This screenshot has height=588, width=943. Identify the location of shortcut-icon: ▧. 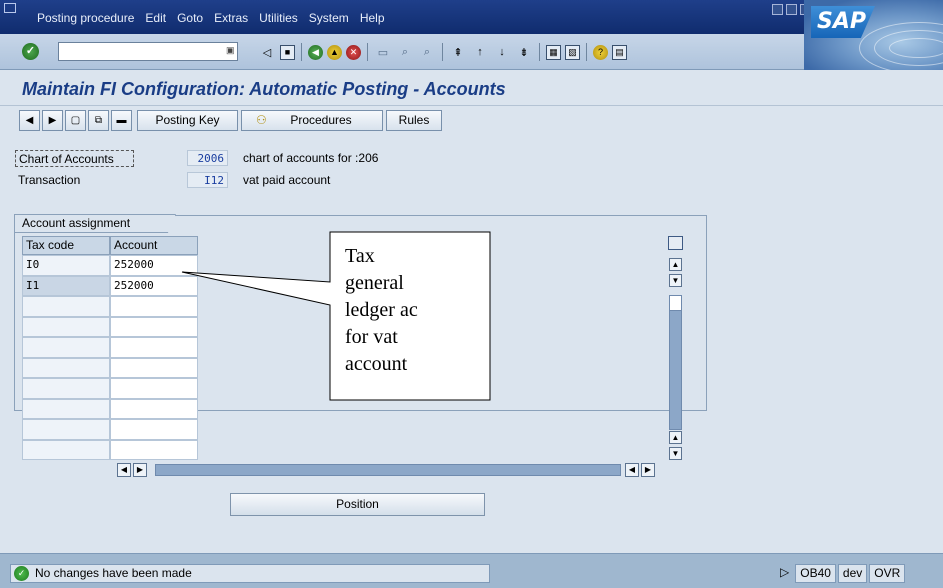
(572, 52).